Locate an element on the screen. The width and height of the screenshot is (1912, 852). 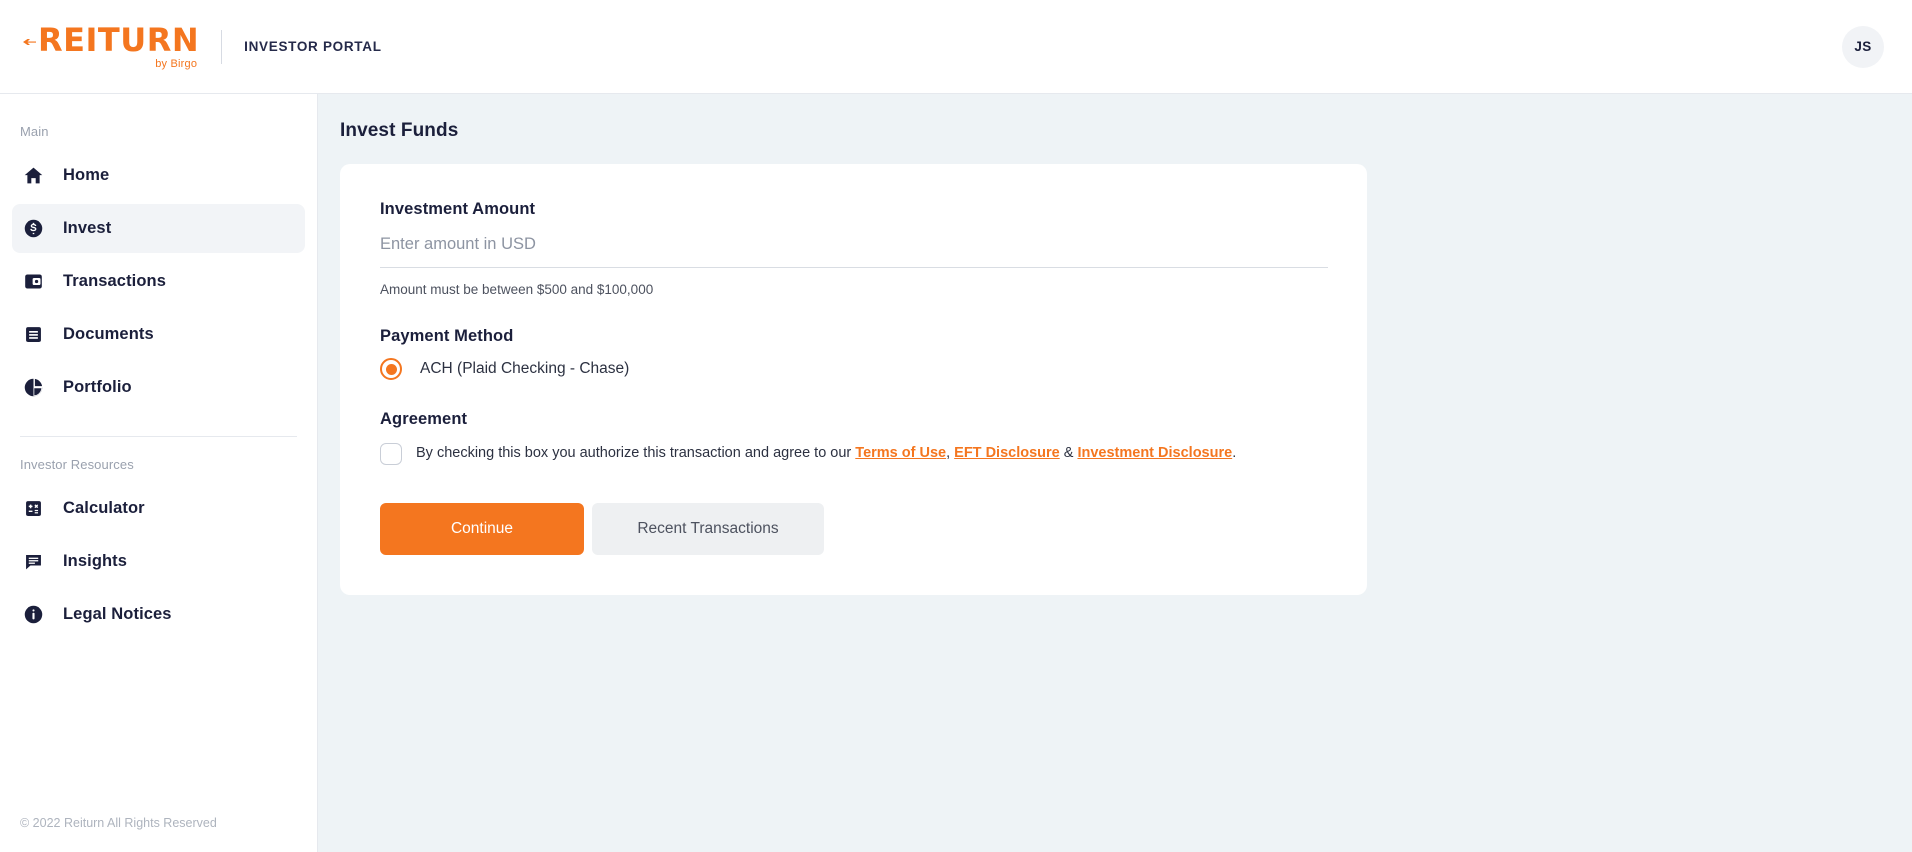
chat-bubble-icon is located at coordinates (33, 562).